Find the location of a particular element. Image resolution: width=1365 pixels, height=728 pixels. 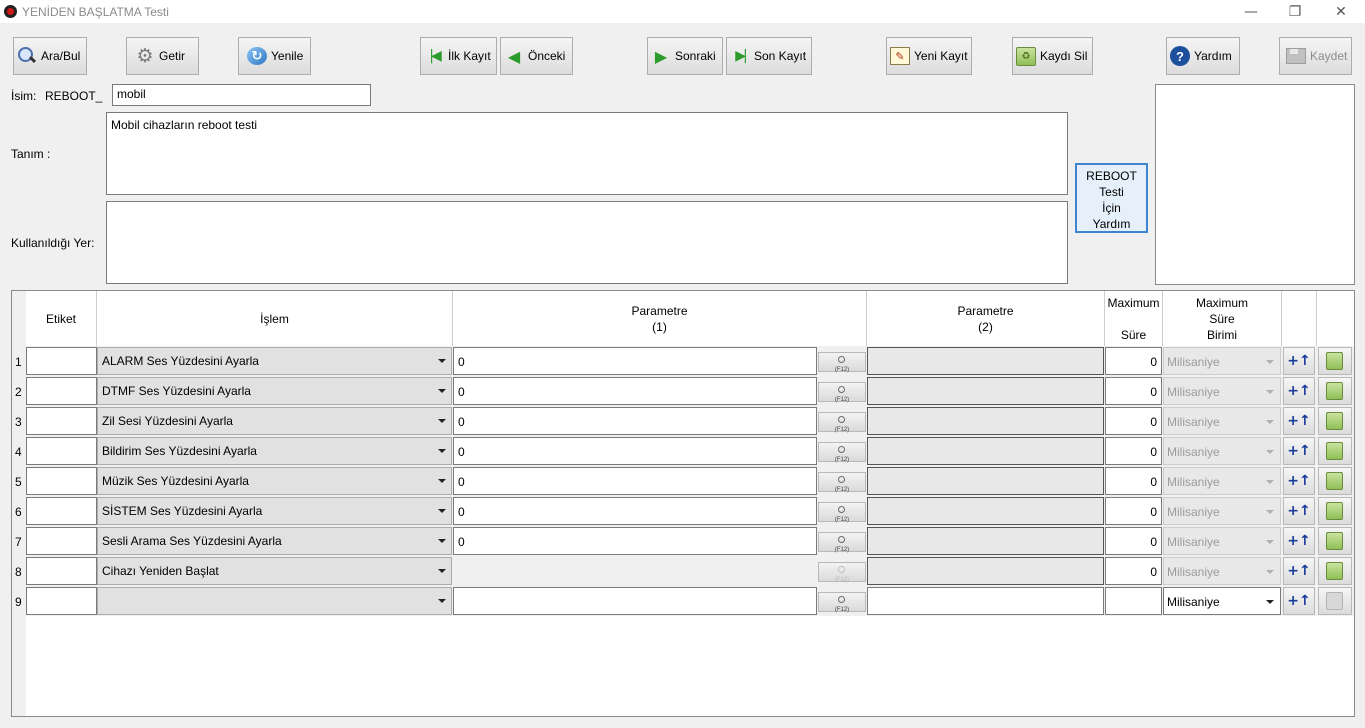

name-input: mobil is located at coordinates (241, 95).